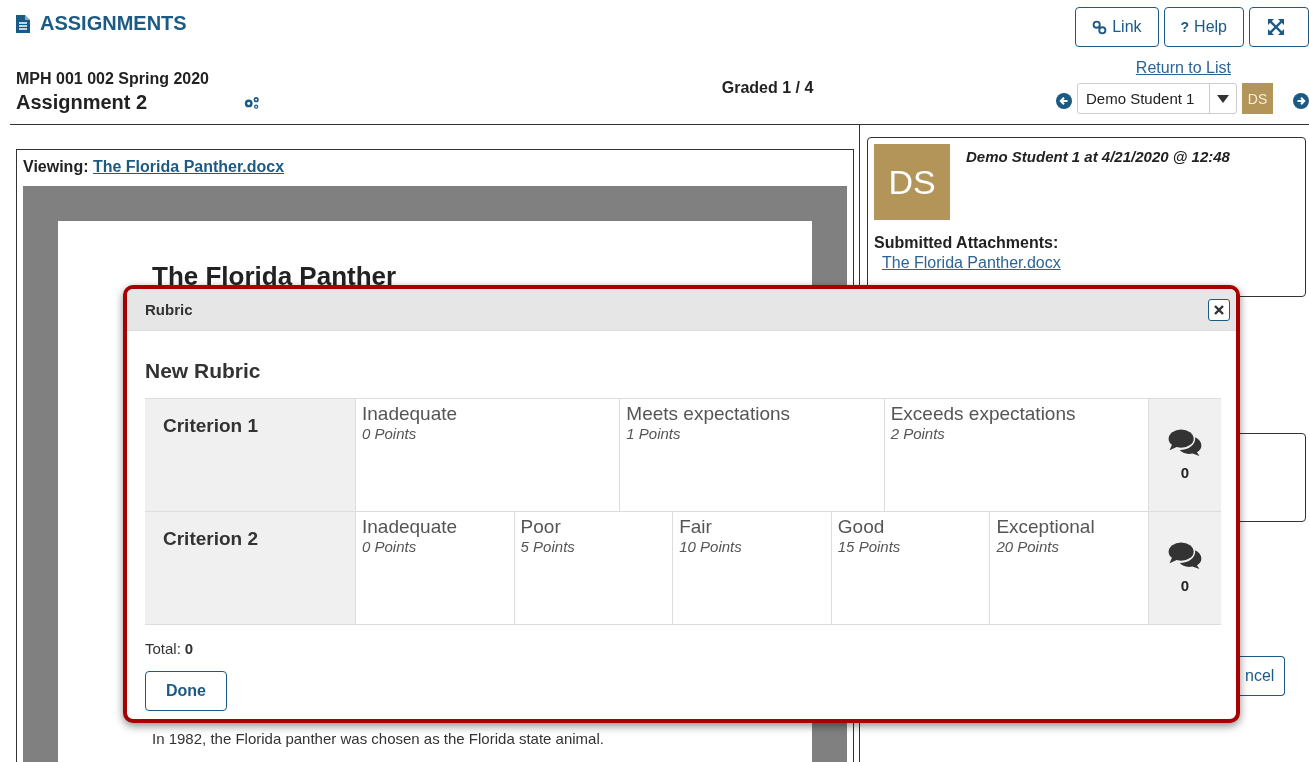 This screenshot has height=762, width=1309. What do you see at coordinates (709, 414) in the screenshot?
I see `rating-title: Meets expectations` at bounding box center [709, 414].